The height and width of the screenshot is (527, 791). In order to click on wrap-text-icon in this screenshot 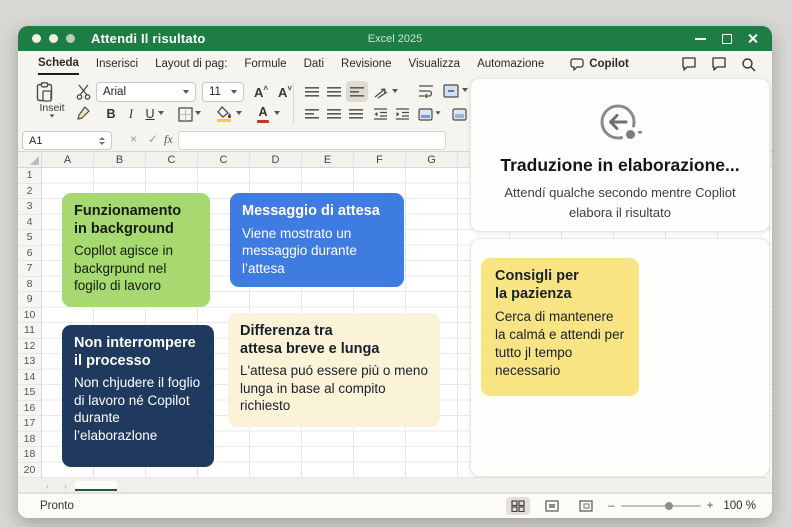, I will do `click(426, 91)`.